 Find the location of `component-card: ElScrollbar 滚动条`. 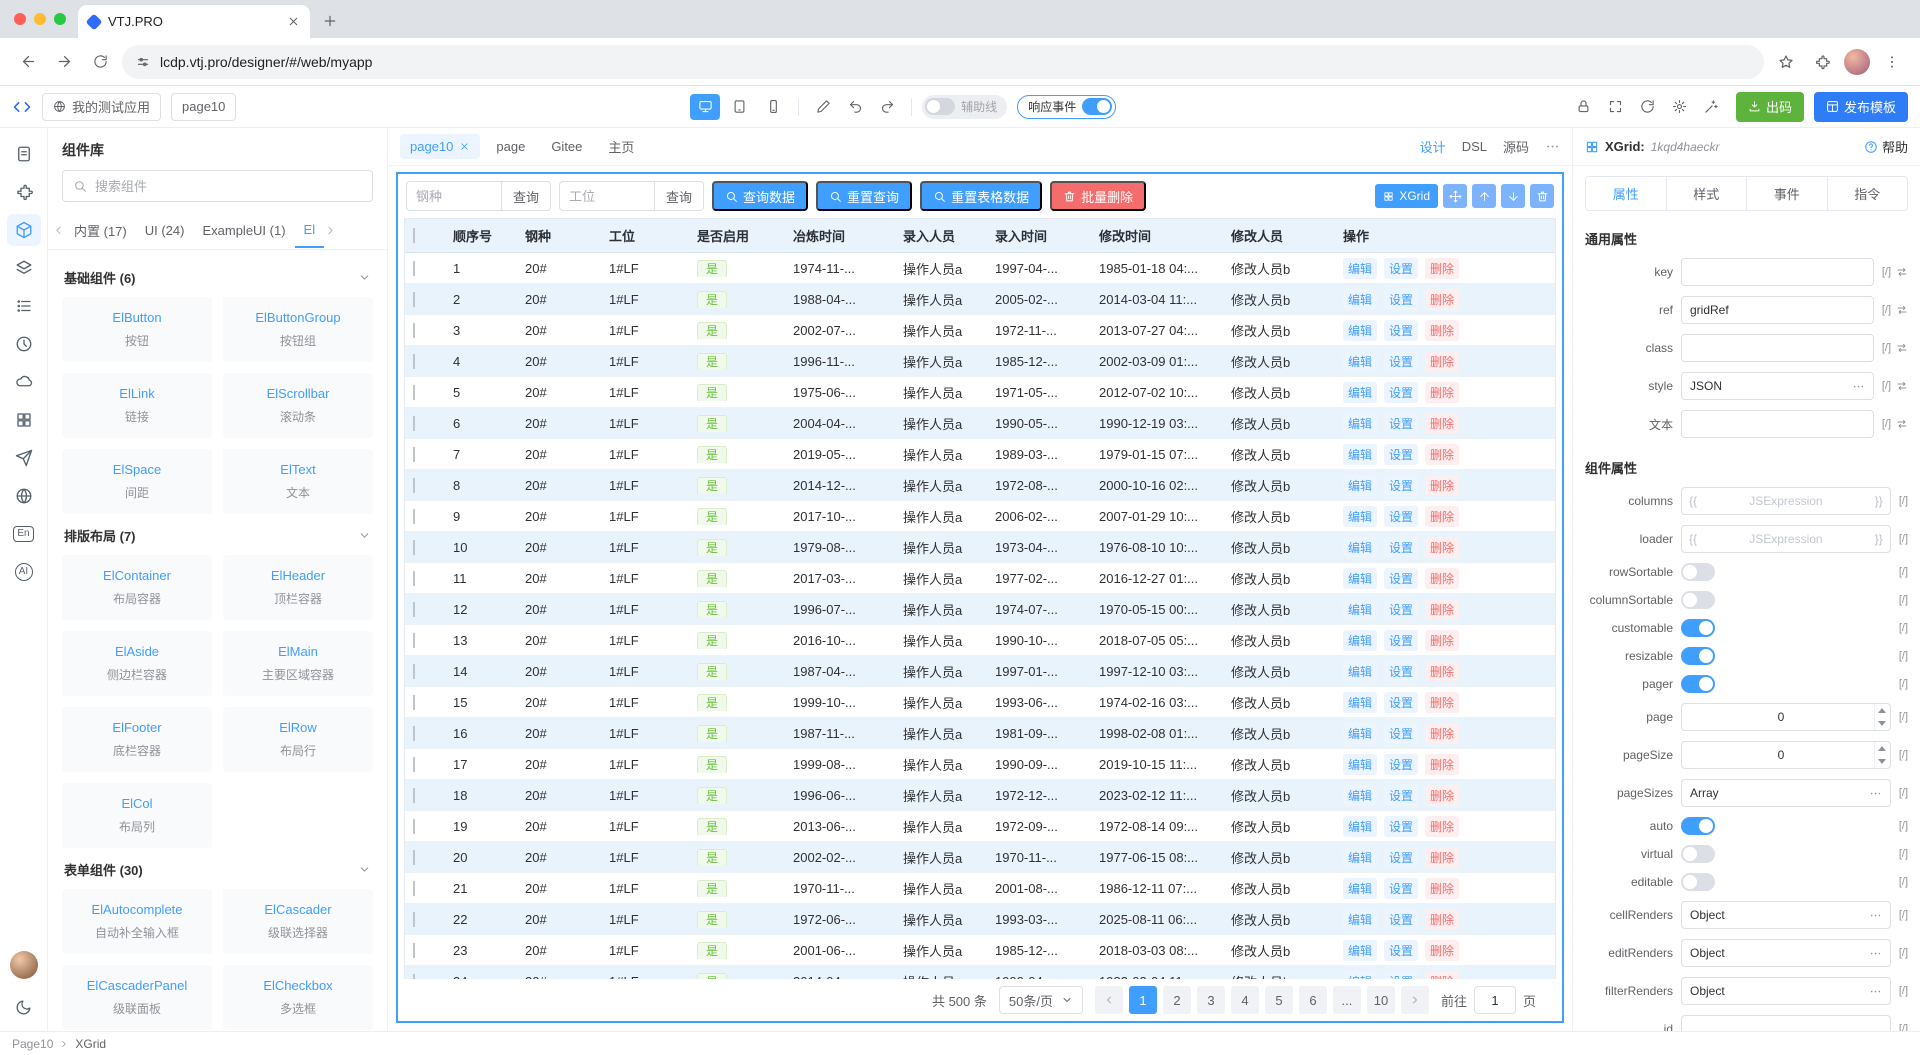

component-card: ElScrollbar 滚动条 is located at coordinates (298, 405).